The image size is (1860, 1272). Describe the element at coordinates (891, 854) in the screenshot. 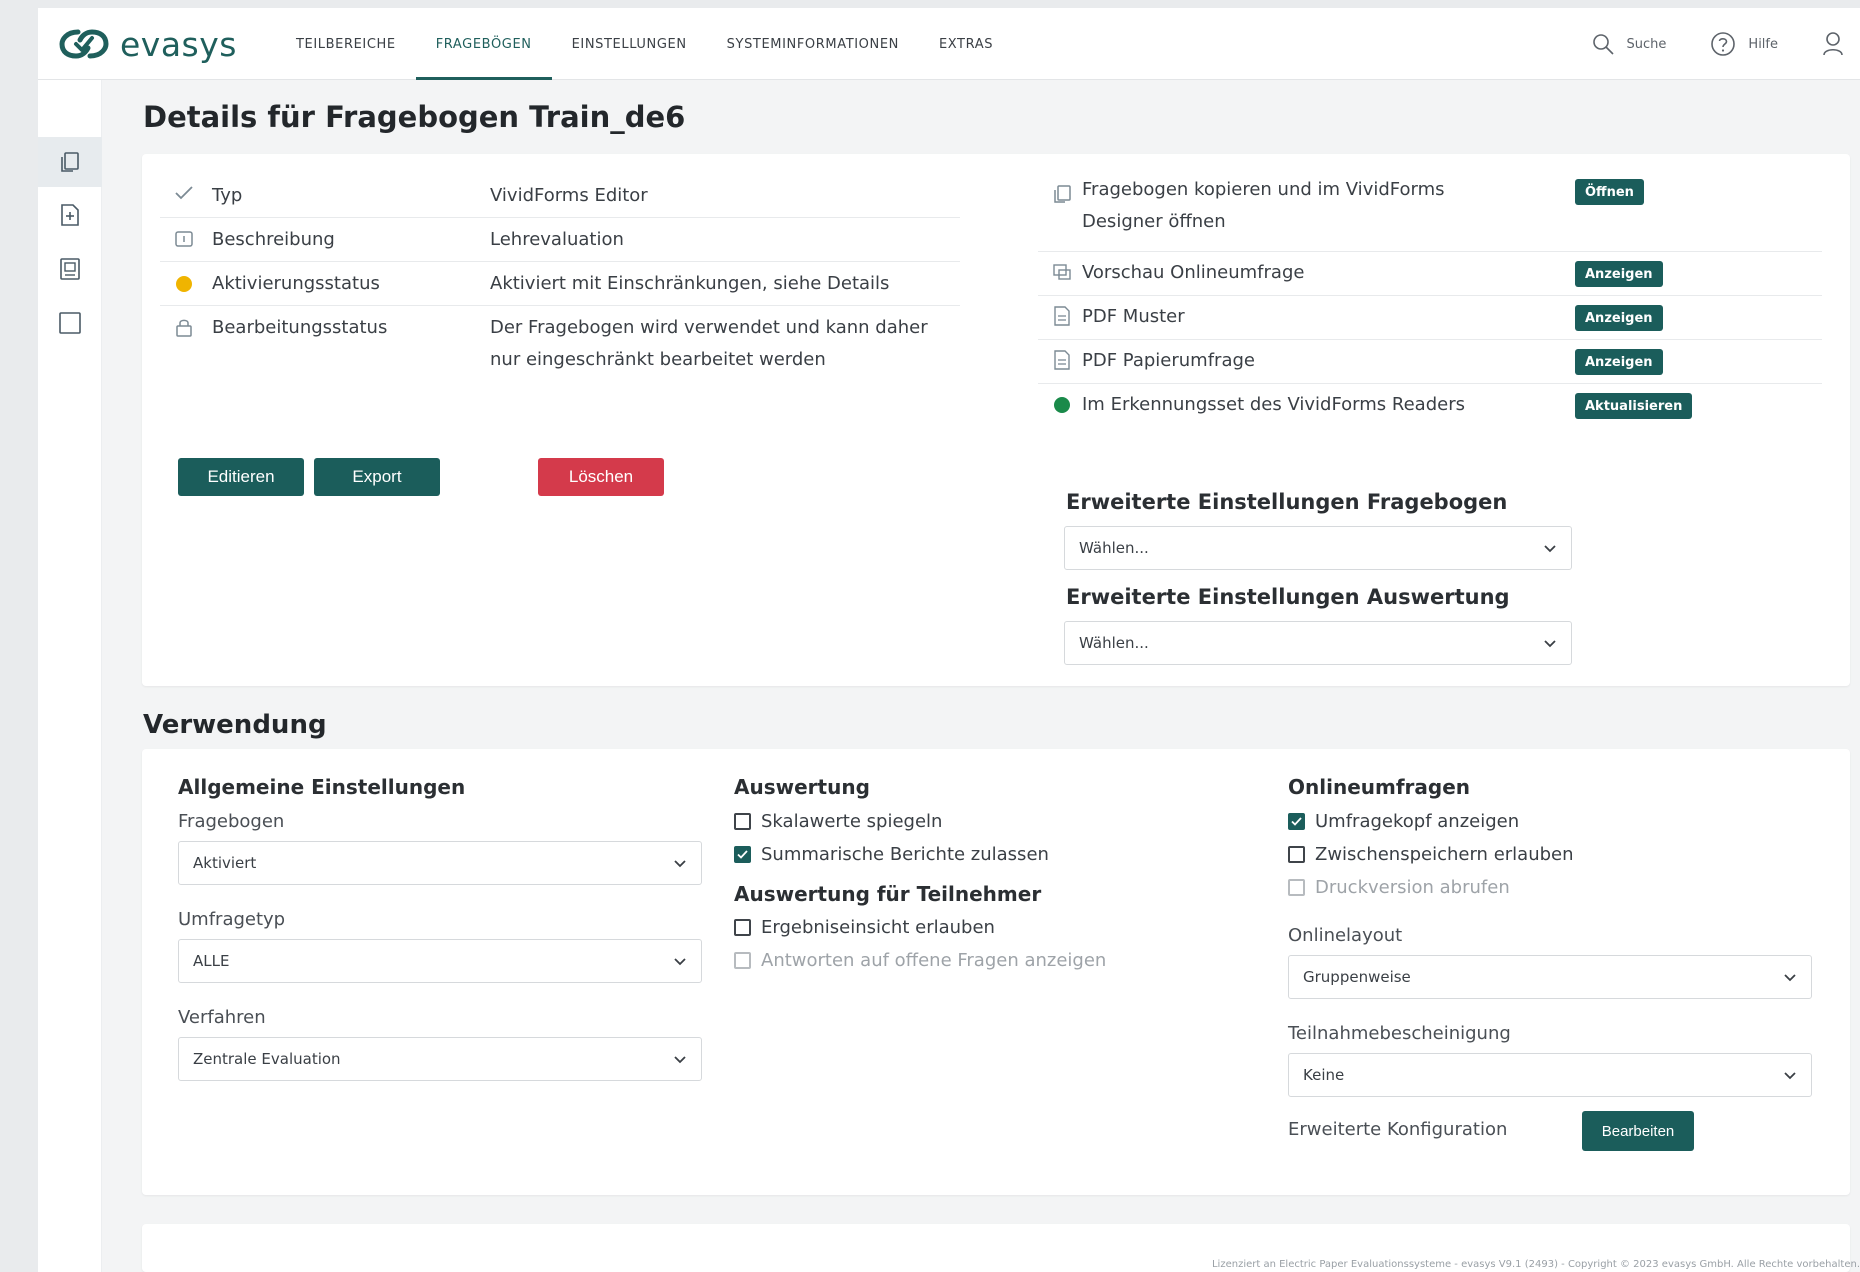

I see `summary-reports-checkbox: Summarische Berichte zulassen` at that location.